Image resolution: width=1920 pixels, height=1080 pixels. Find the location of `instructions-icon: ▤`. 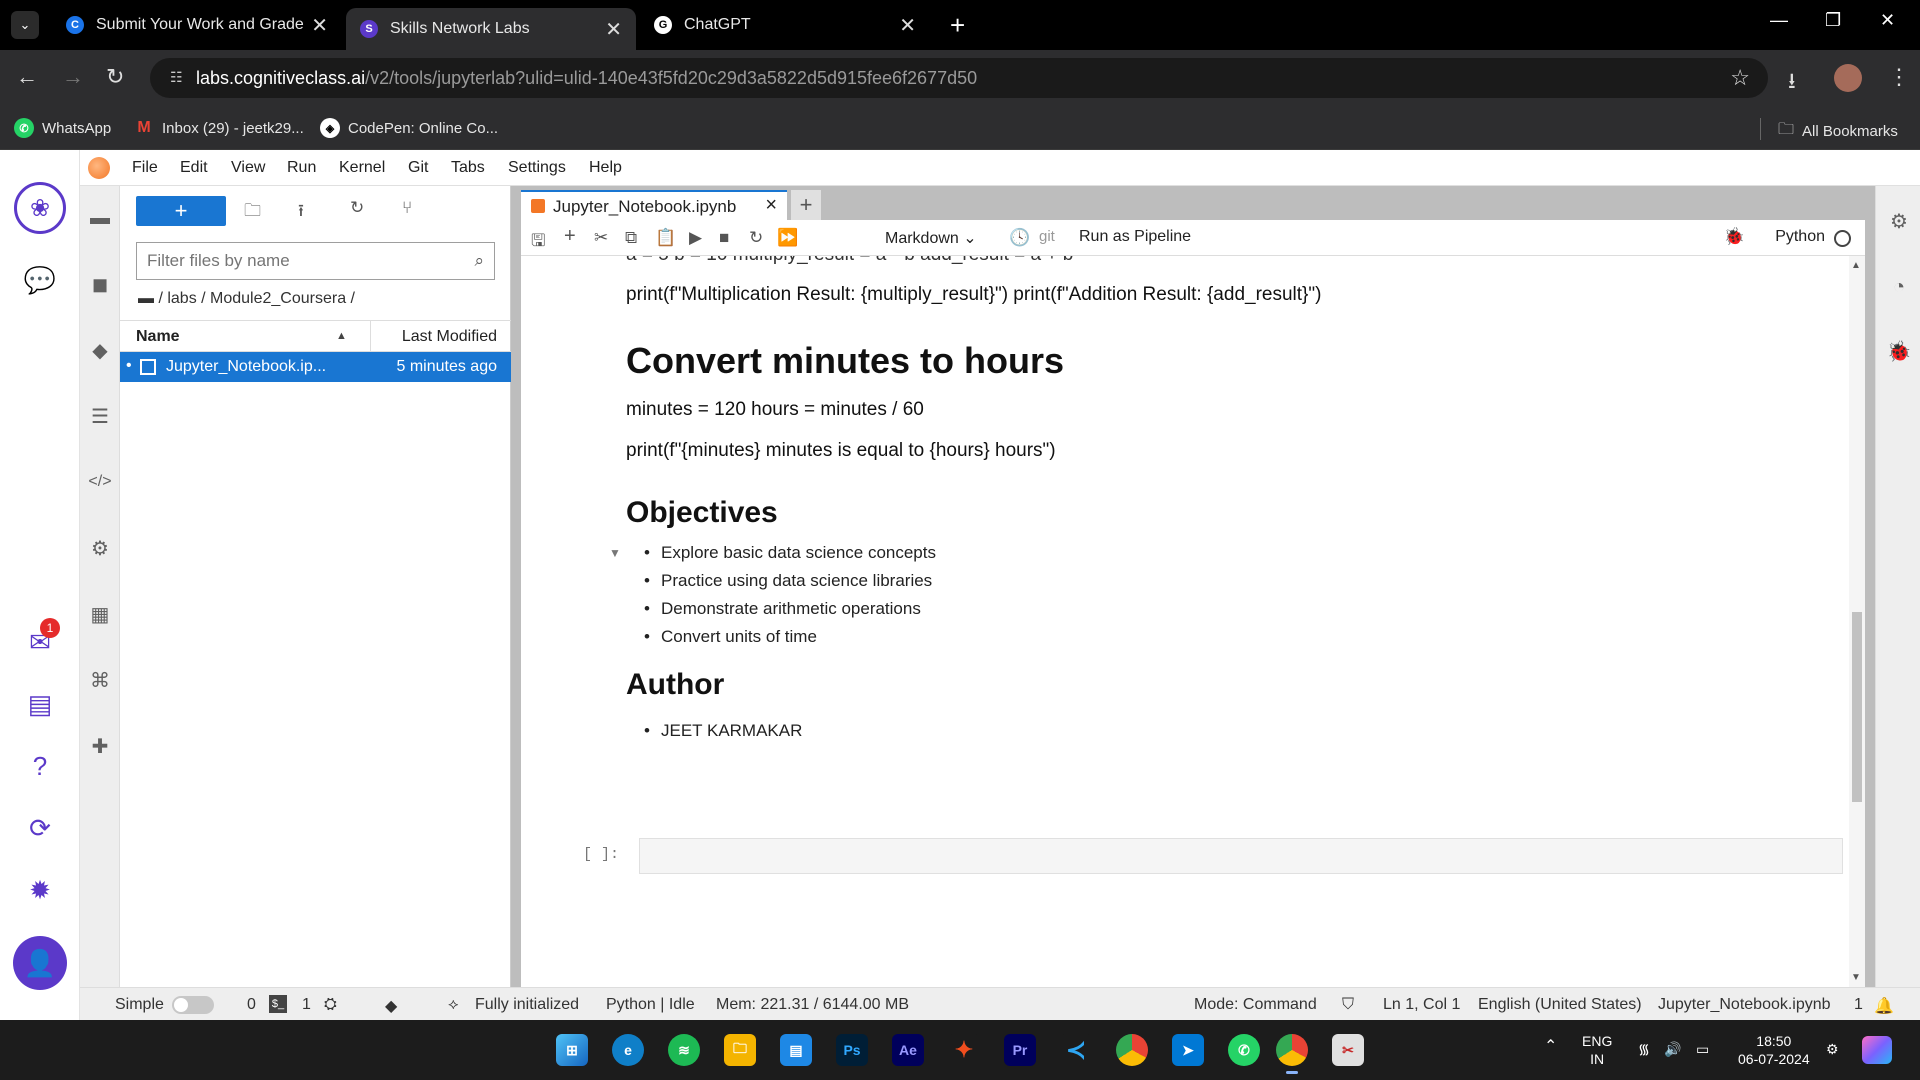

instructions-icon: ▤ is located at coordinates (40, 704).